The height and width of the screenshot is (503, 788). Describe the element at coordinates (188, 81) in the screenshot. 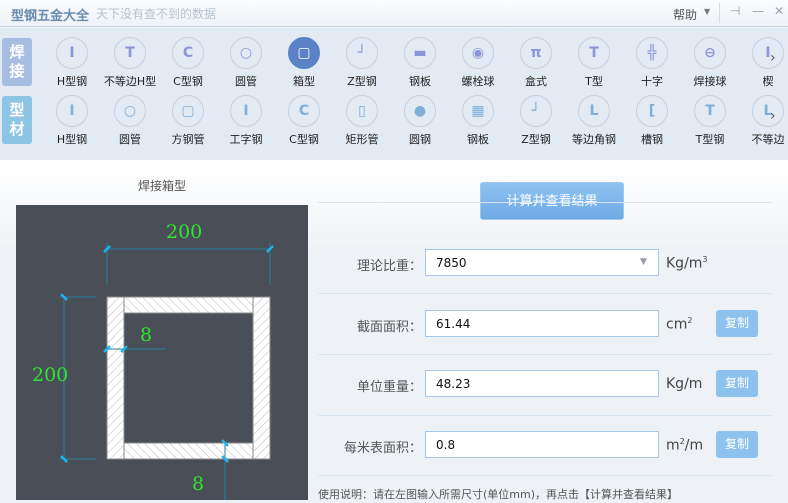

I see `toolbar-item-label: C型钢` at that location.